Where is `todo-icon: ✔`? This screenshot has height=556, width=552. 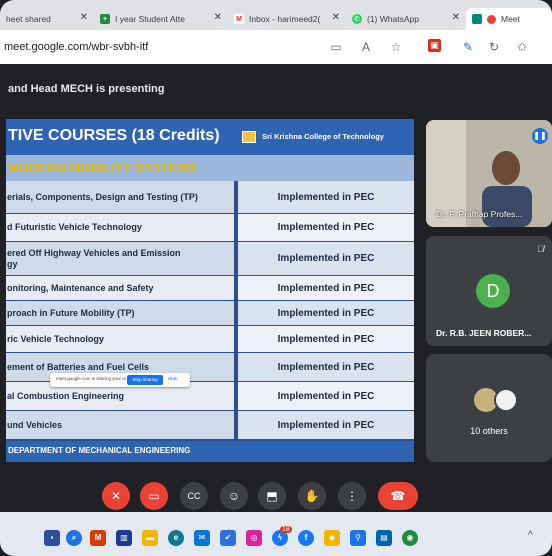 todo-icon: ✔ is located at coordinates (228, 538).